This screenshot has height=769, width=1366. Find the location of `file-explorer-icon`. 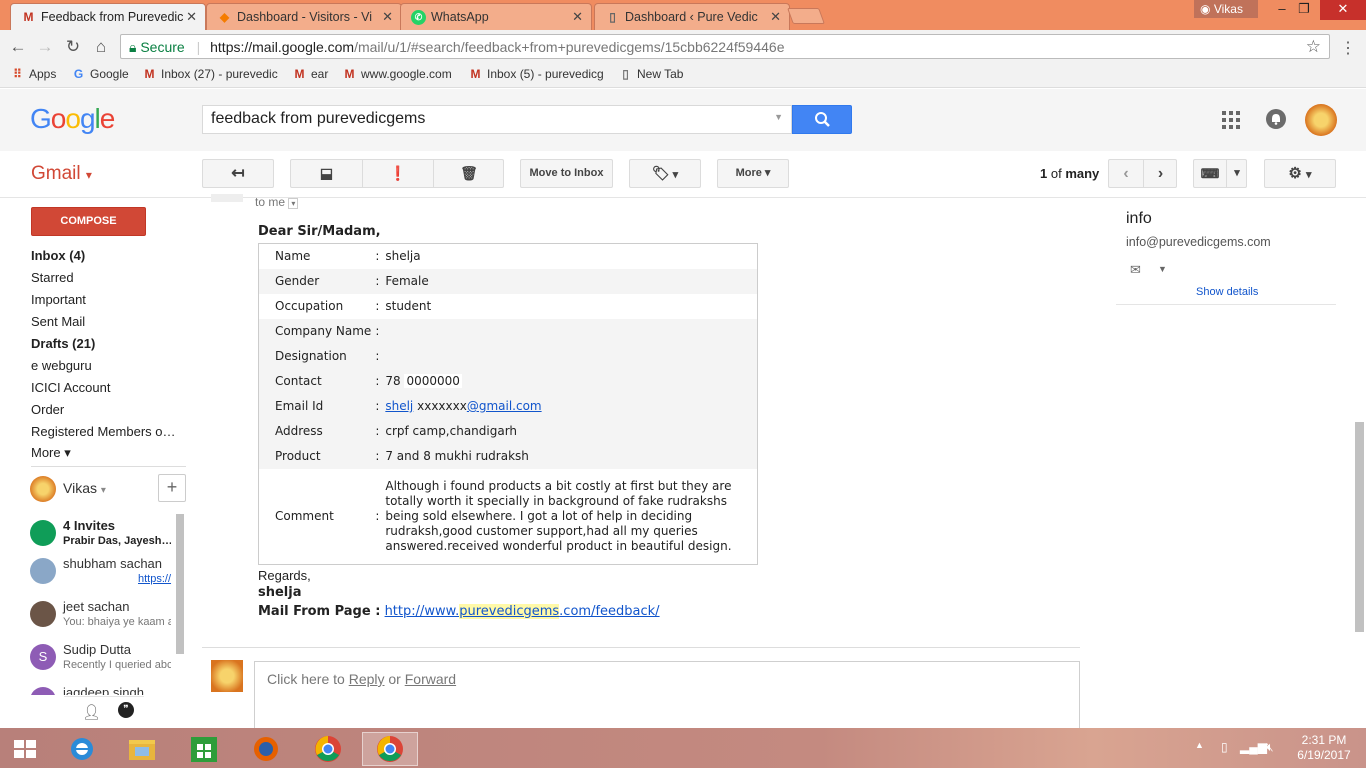

file-explorer-icon is located at coordinates (142, 749).